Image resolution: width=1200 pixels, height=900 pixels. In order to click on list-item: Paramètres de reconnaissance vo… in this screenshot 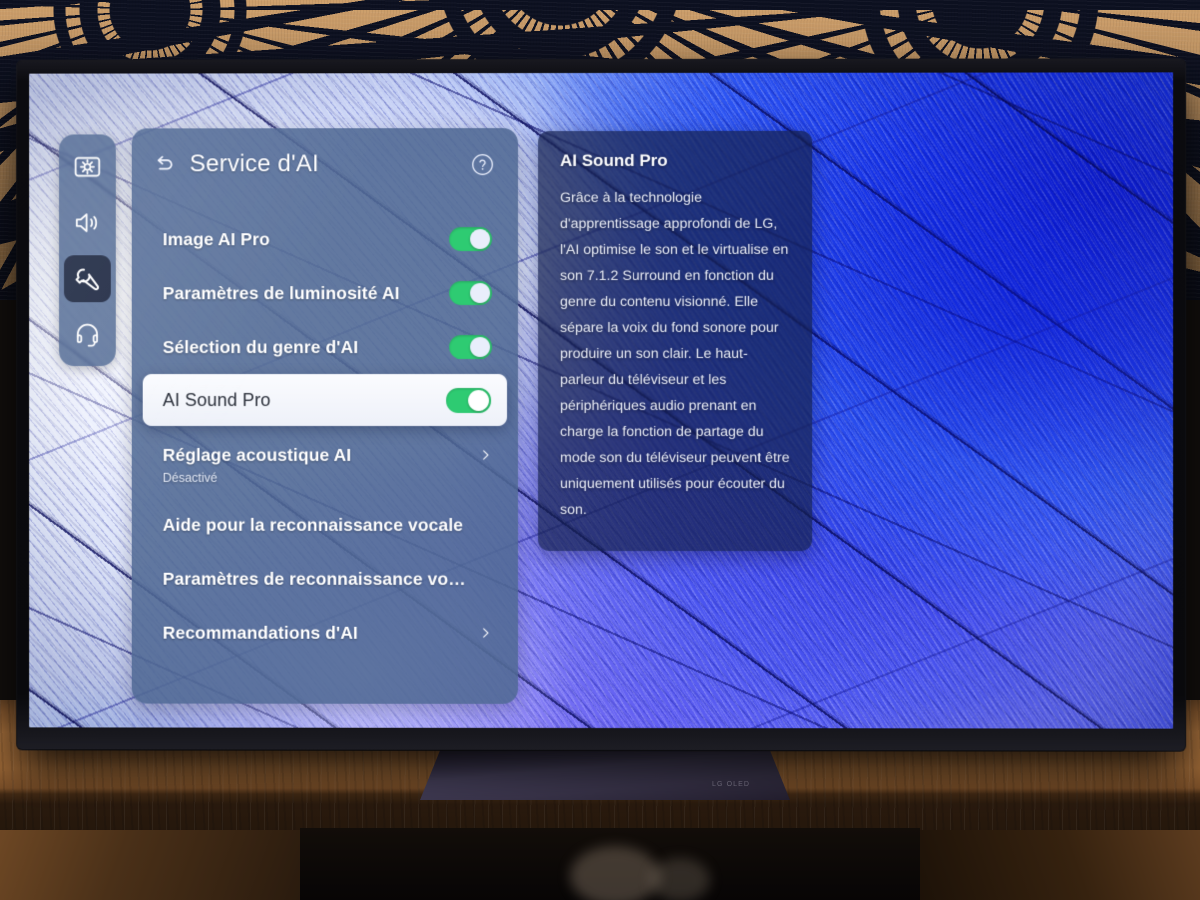, I will do `click(325, 579)`.